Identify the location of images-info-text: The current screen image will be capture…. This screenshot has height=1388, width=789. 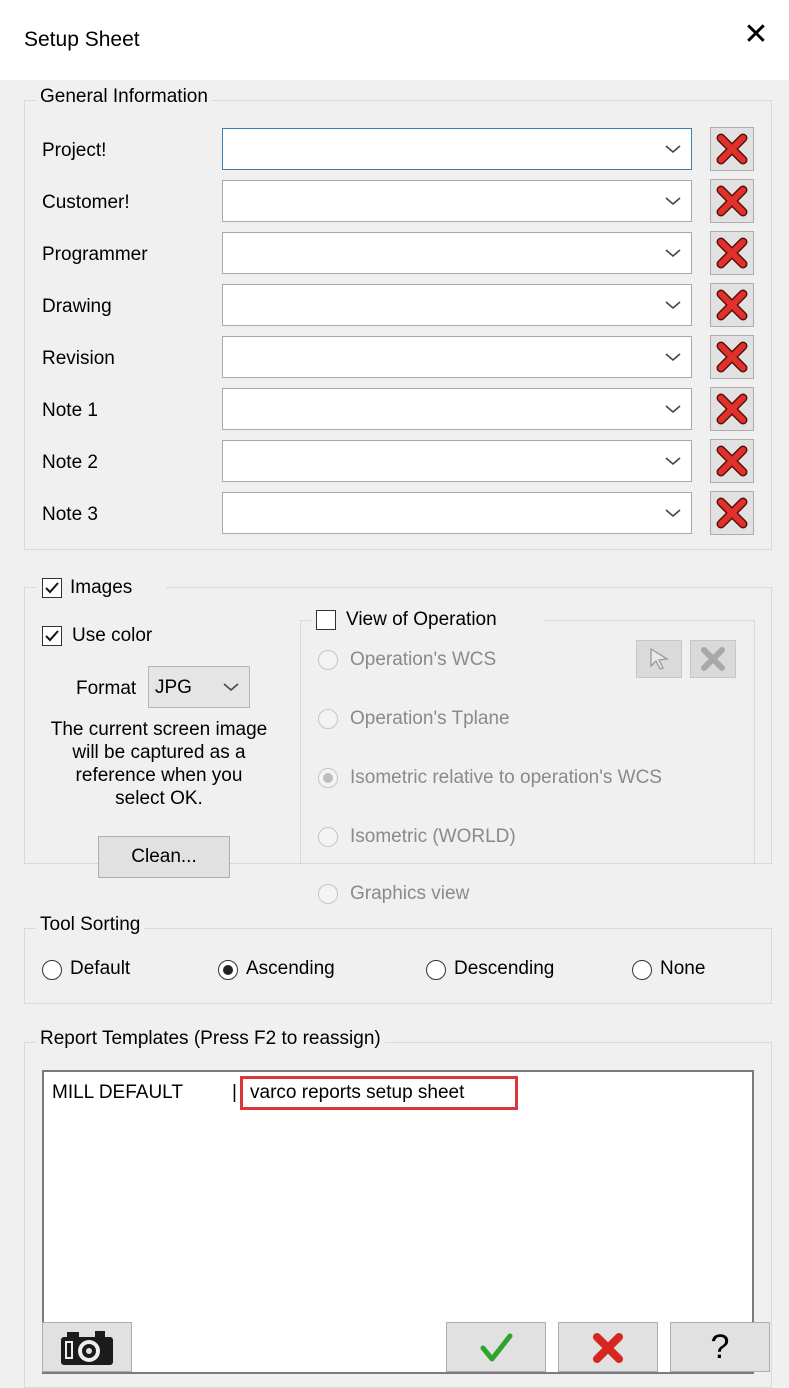
(159, 764).